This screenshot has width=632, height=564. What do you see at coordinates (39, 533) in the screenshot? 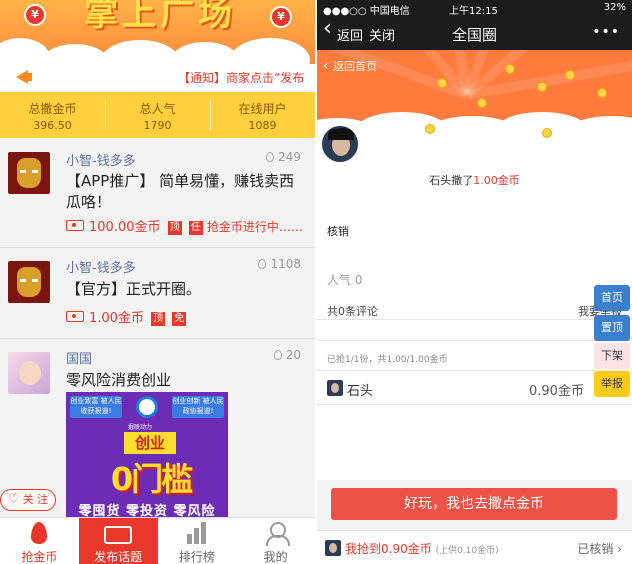
I see `fire-icon` at bounding box center [39, 533].